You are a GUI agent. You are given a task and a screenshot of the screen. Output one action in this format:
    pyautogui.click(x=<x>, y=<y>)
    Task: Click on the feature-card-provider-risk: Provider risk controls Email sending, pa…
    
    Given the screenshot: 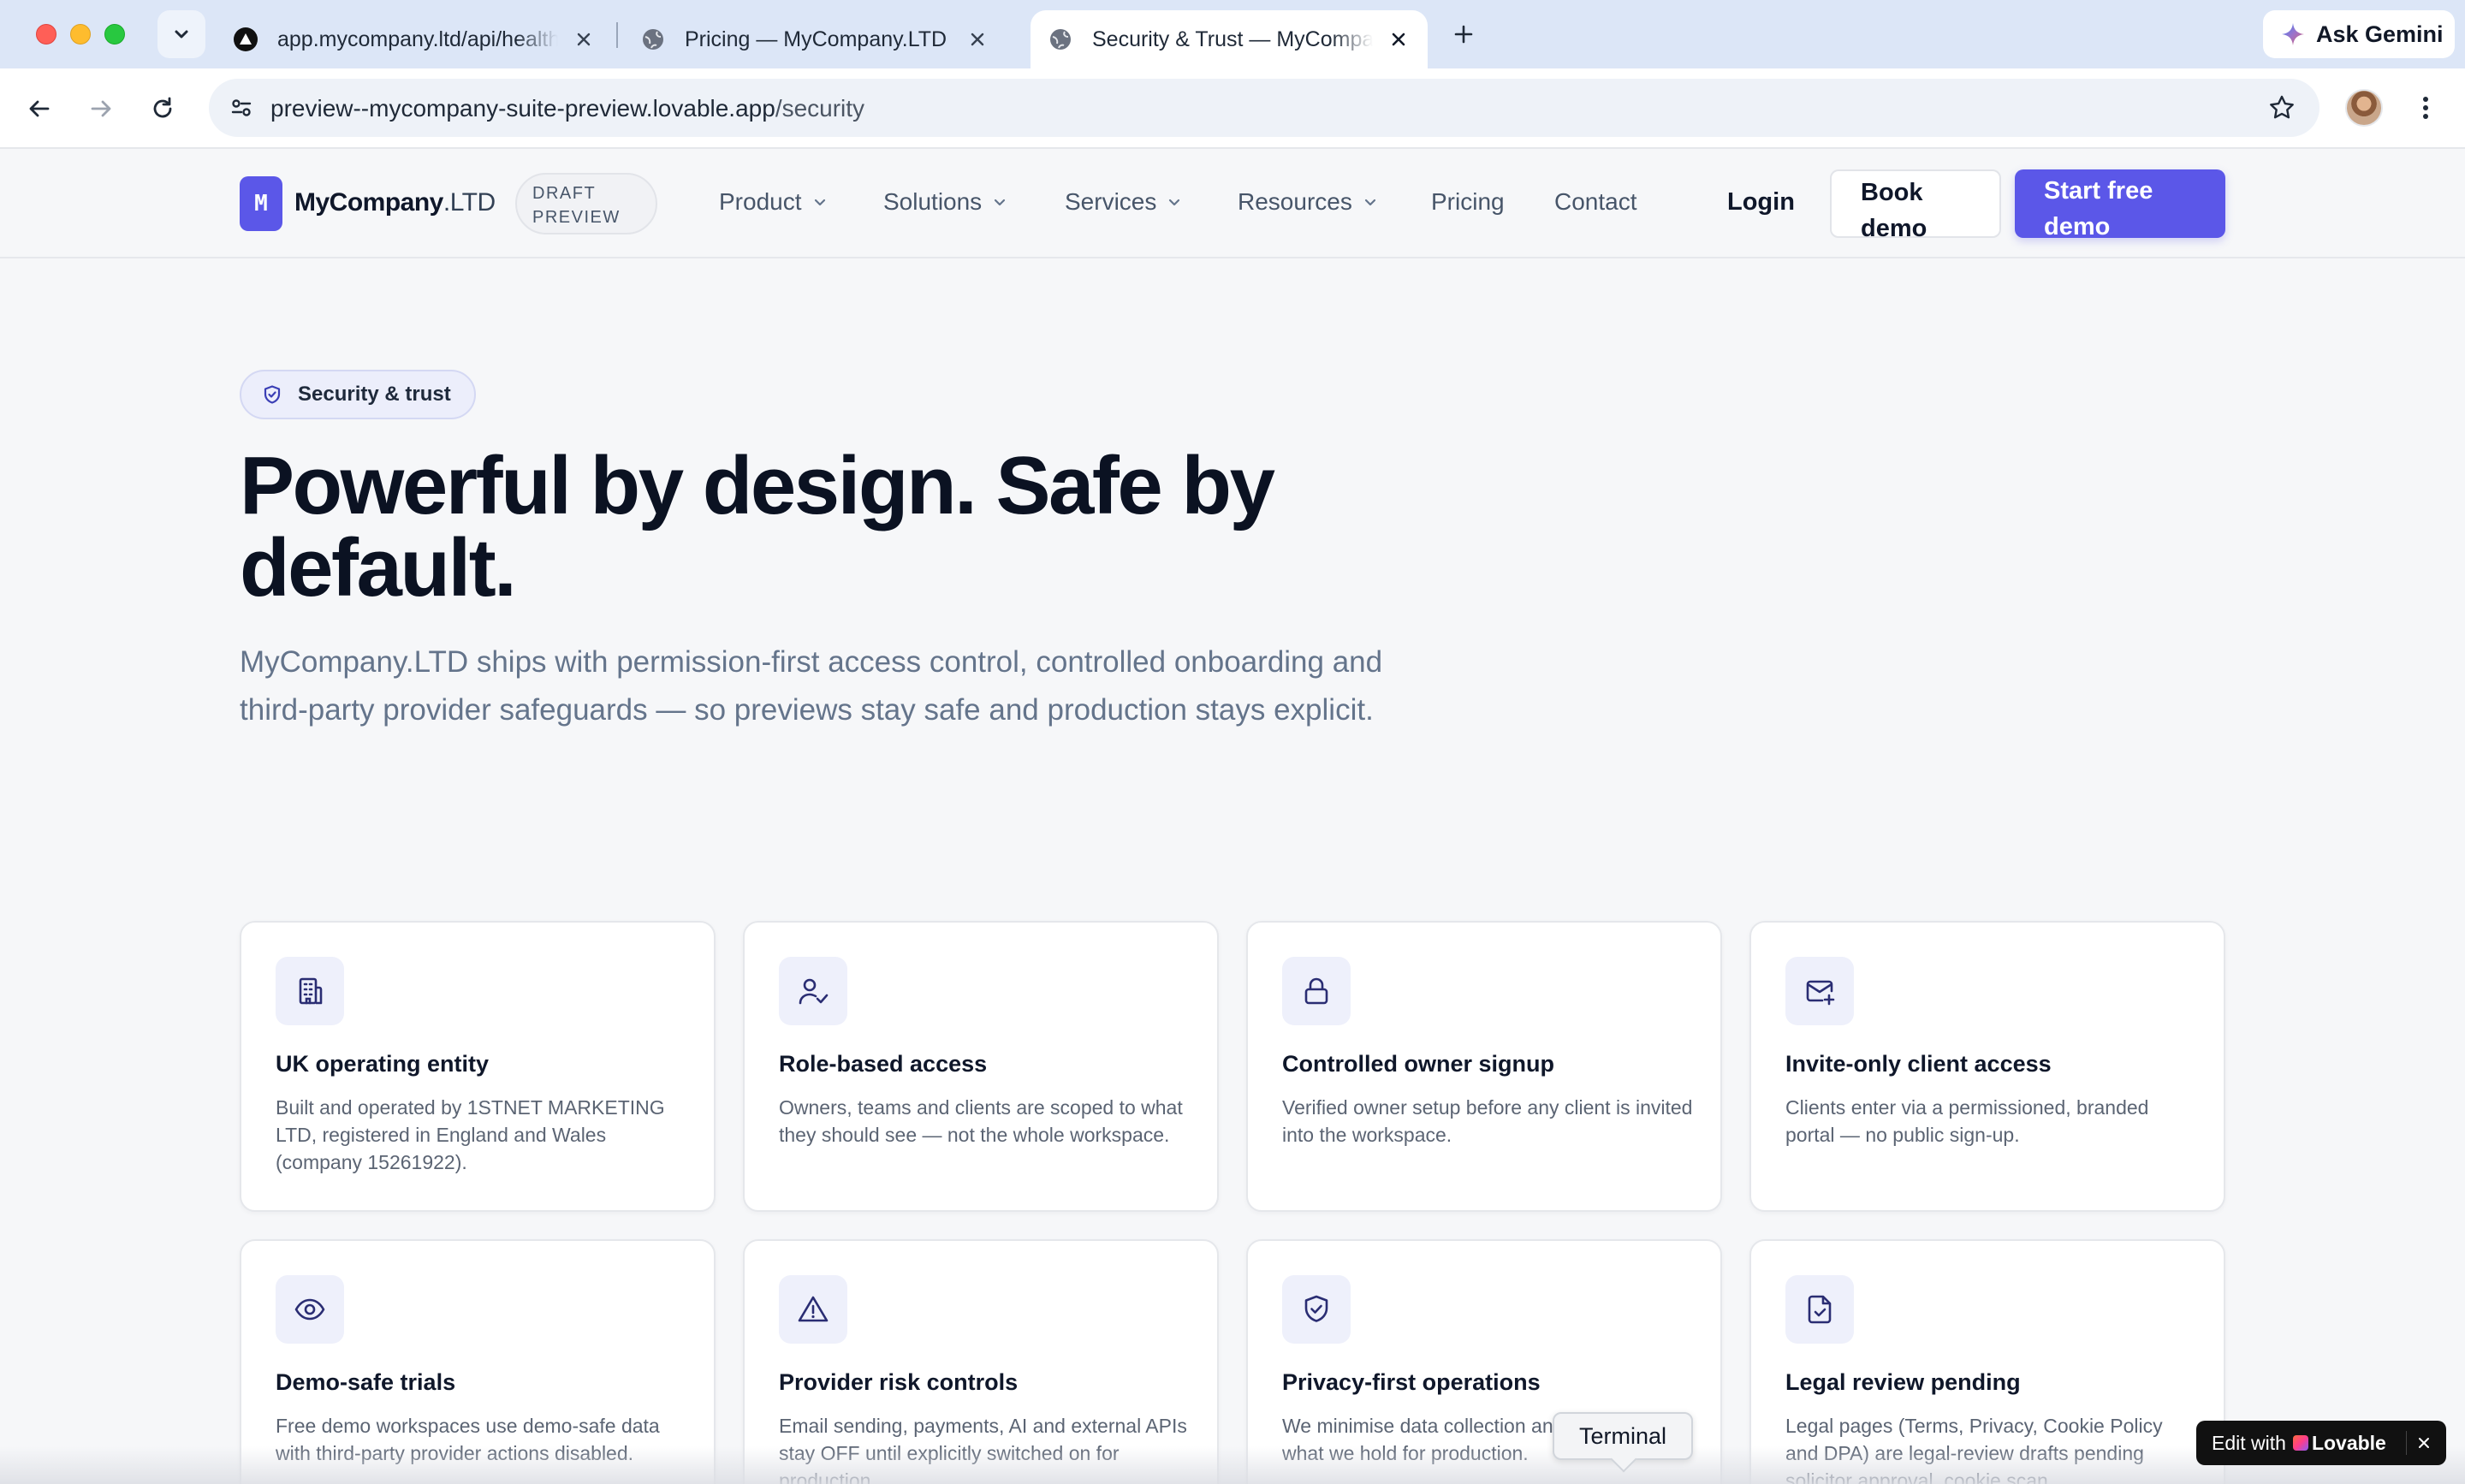 What is the action you would take?
    pyautogui.click(x=981, y=1361)
    